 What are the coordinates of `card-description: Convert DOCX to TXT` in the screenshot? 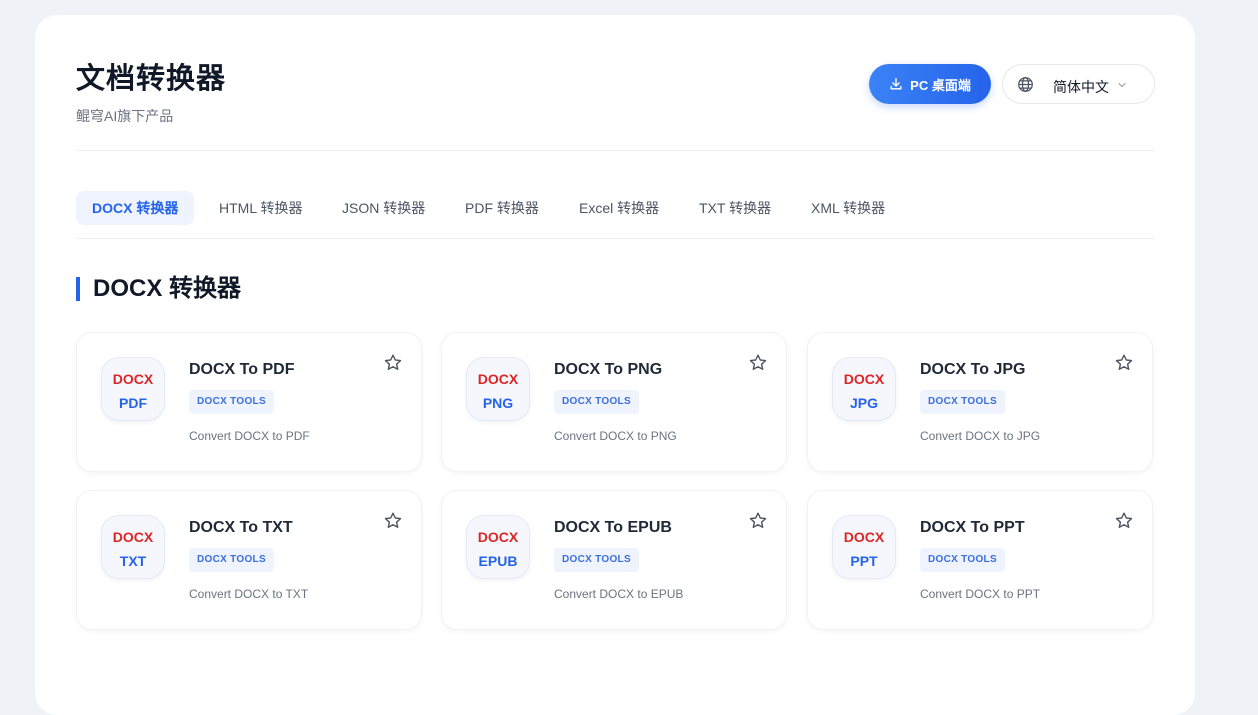 It's located at (249, 594).